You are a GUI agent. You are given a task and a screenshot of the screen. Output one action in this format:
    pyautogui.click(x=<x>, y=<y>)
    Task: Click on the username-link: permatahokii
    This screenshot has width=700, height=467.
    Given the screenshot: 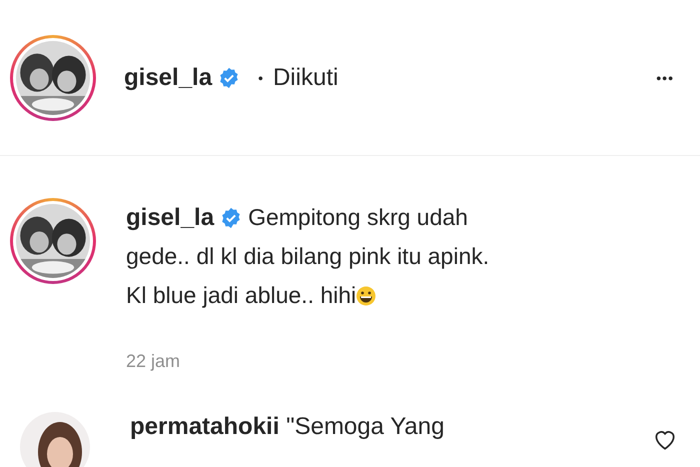 What is the action you would take?
    pyautogui.click(x=205, y=426)
    